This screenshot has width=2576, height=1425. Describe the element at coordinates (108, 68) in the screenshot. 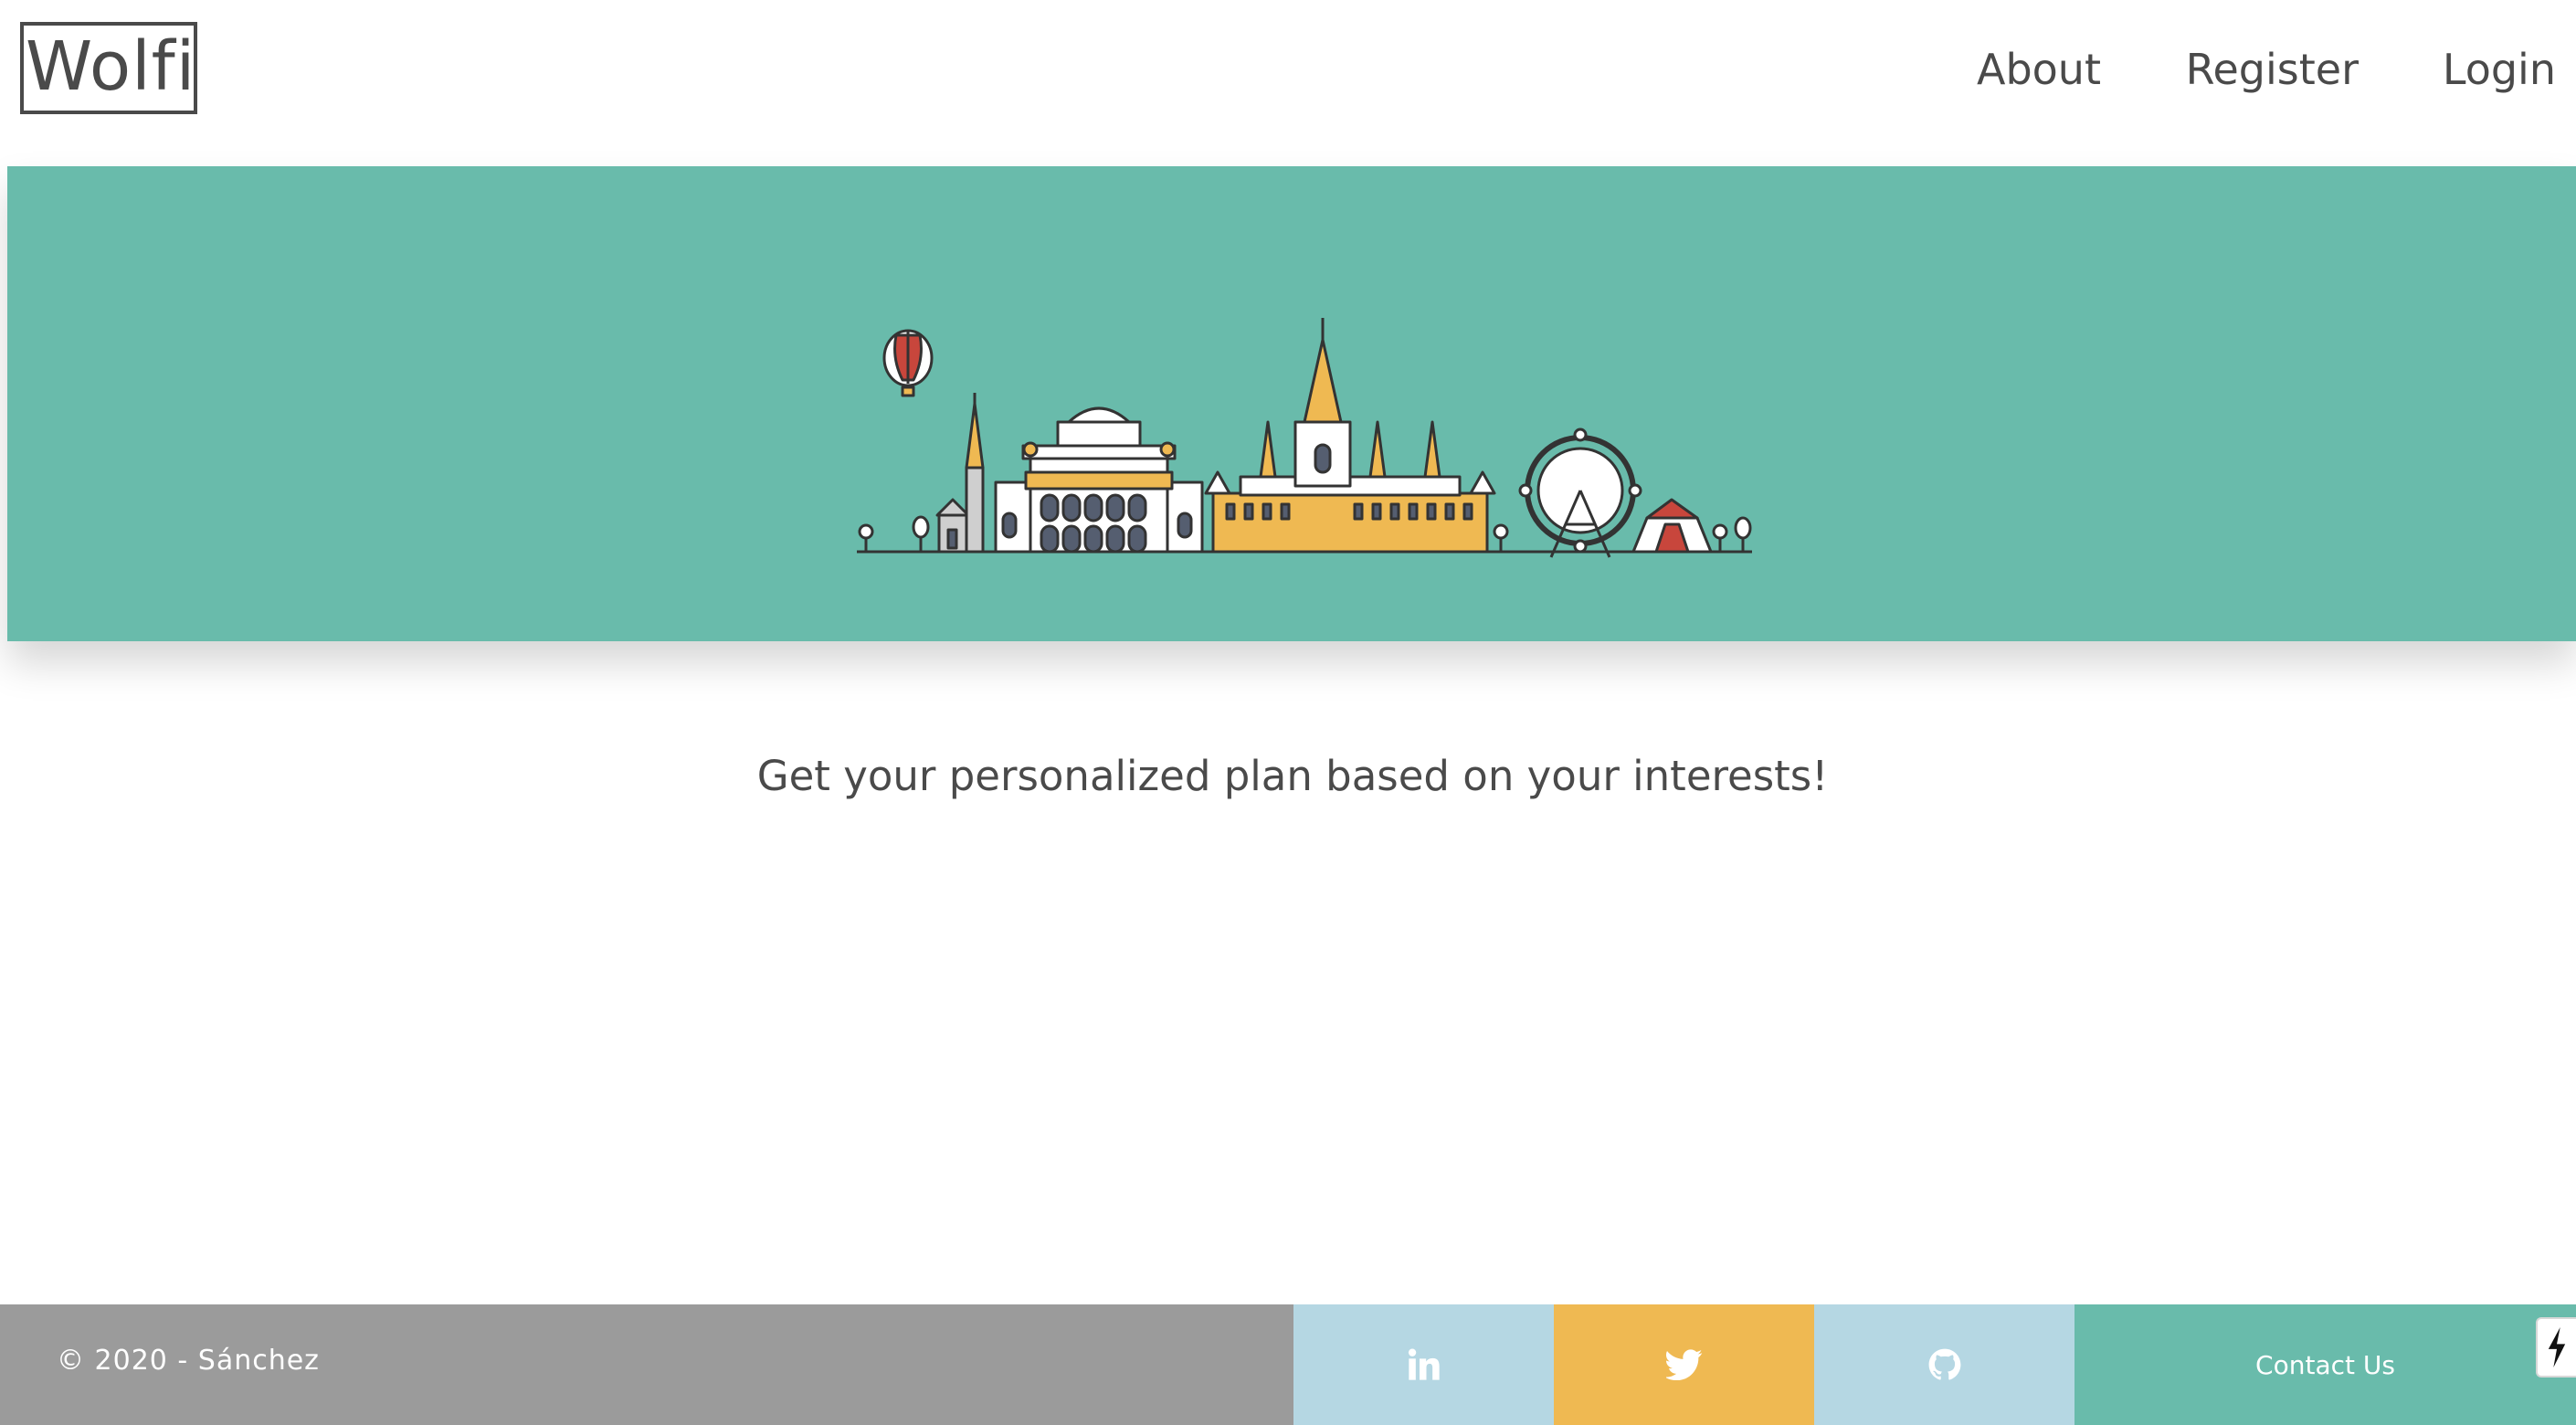

I see `logo-link: Wolfi` at that location.